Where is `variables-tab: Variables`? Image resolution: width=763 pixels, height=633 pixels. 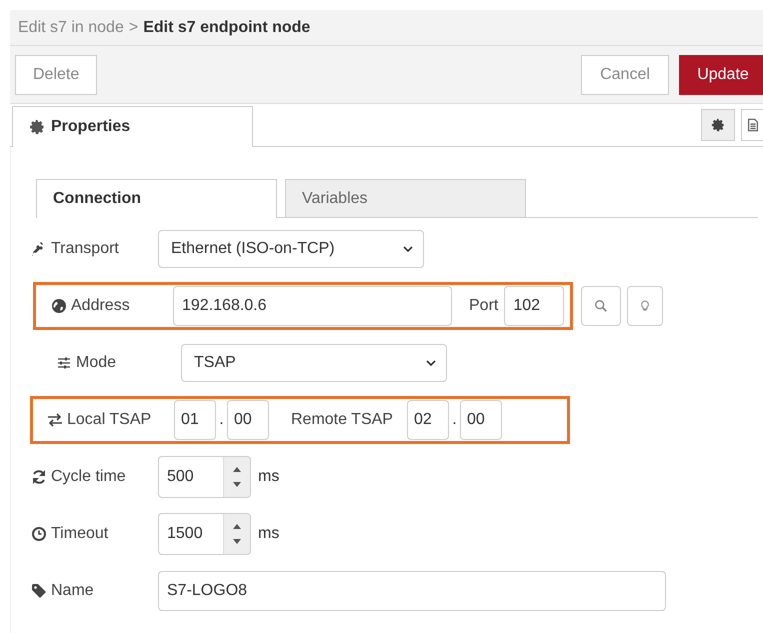
variables-tab: Variables is located at coordinates (405, 198).